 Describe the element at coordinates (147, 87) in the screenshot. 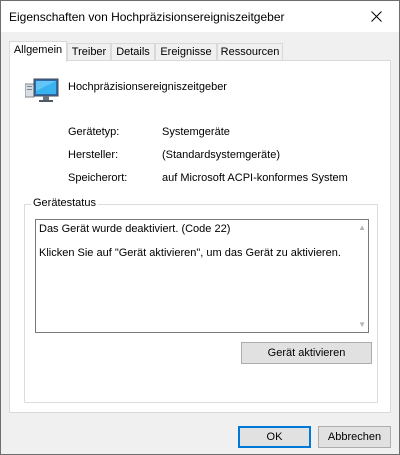

I see `device-name: Hochpräzisionsereigniszeitgeber` at that location.